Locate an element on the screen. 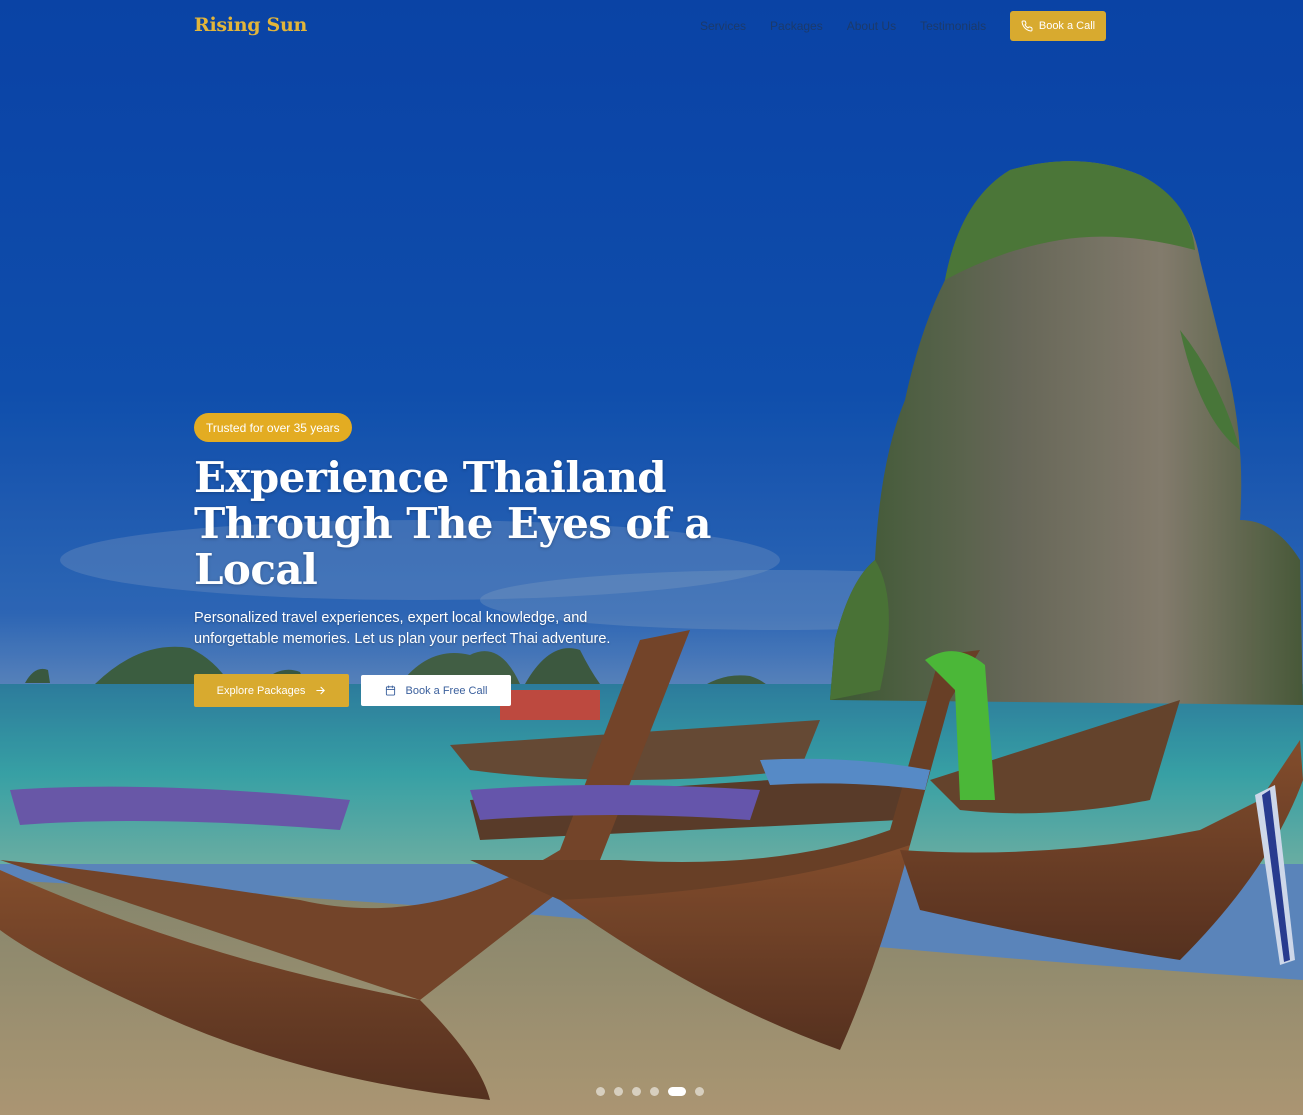 The height and width of the screenshot is (1115, 1303). explore-packages-label: Explore Packages is located at coordinates (261, 690).